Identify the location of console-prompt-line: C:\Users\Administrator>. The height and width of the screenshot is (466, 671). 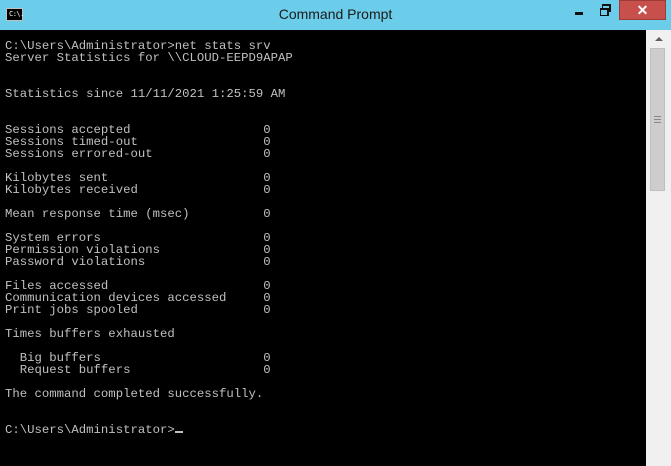
(90, 430).